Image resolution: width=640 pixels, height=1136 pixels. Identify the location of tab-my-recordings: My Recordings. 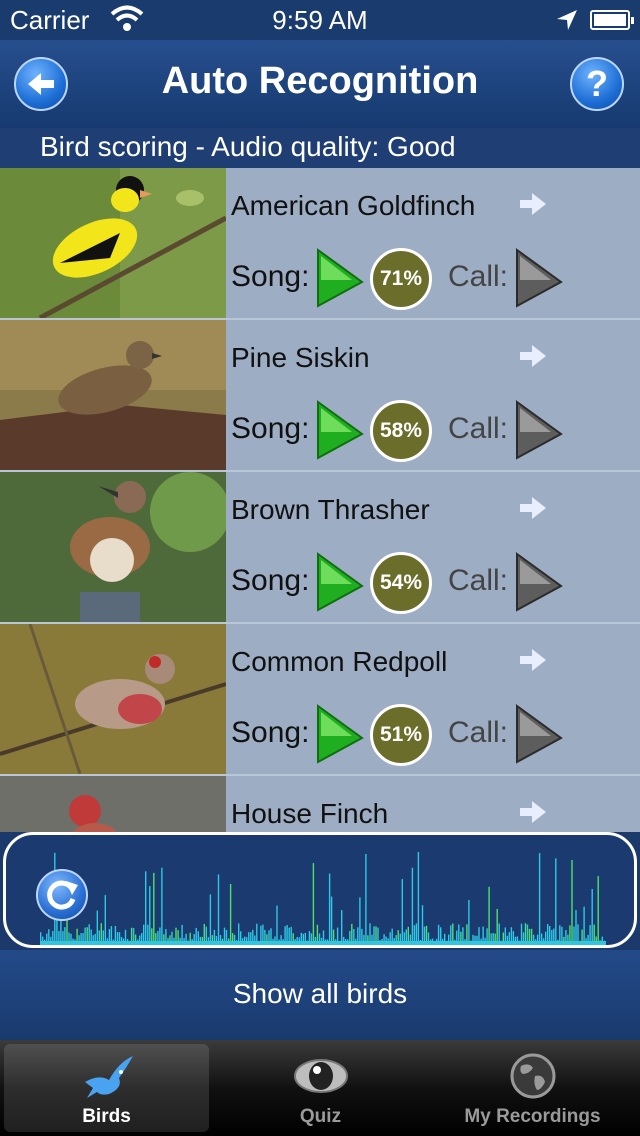
(532, 1088).